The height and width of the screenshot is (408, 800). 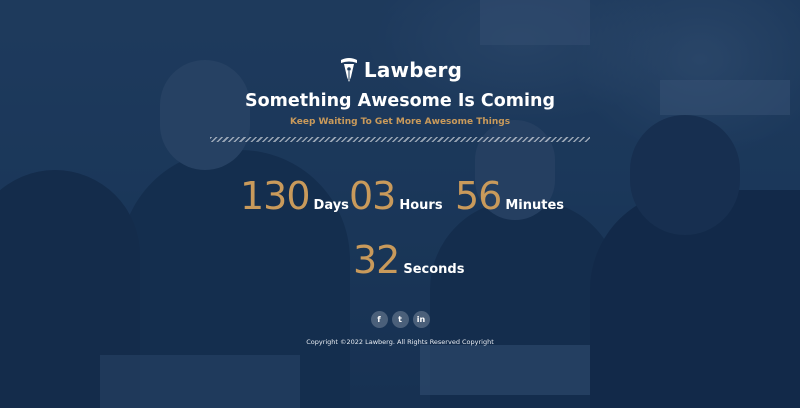 I want to click on brand-logo: Lawberg, so click(x=400, y=70).